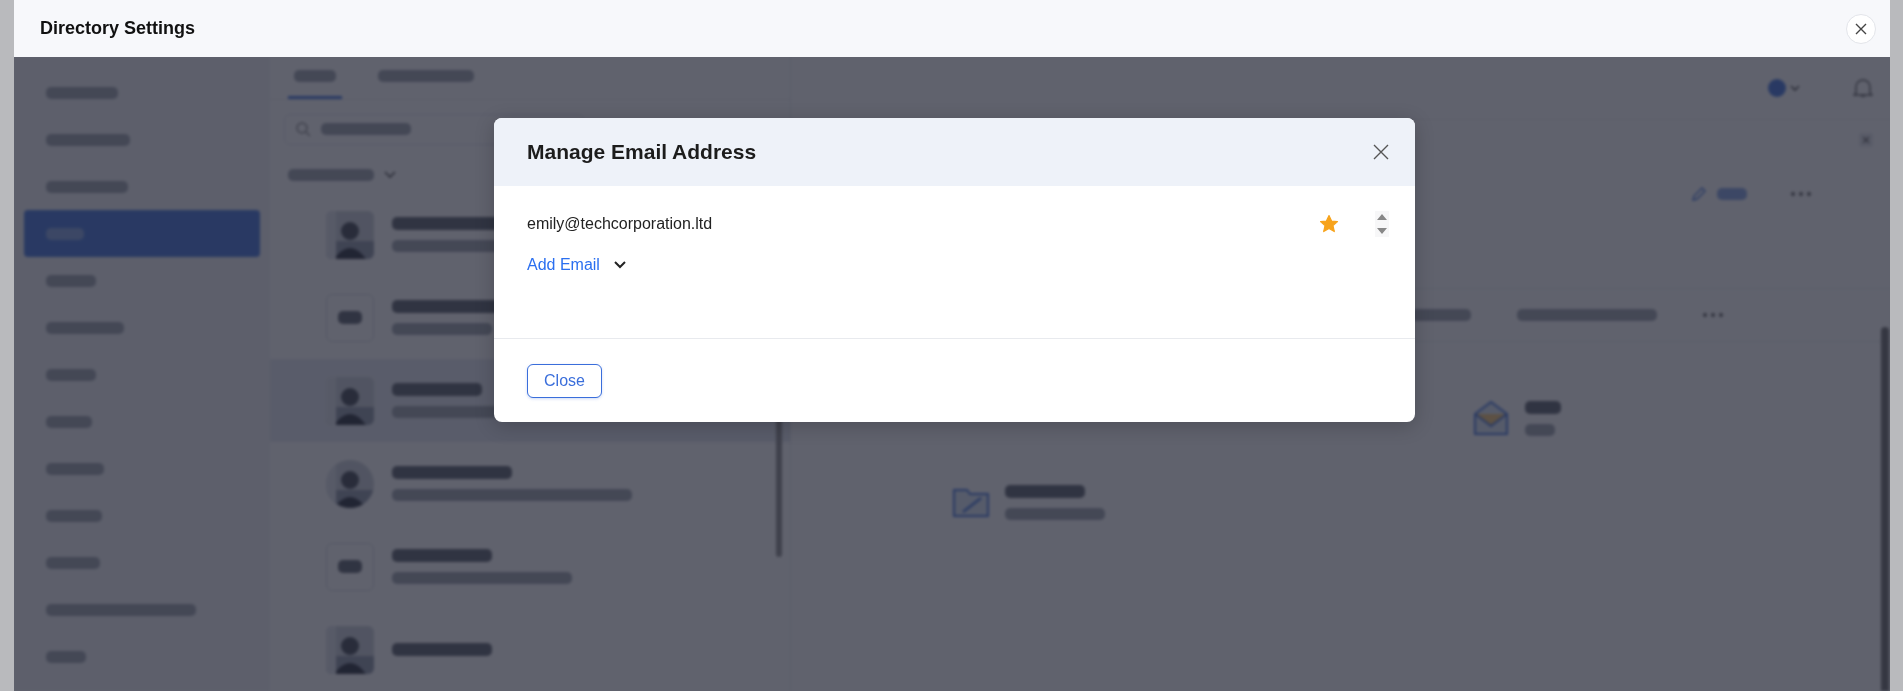 This screenshot has height=691, width=1903. What do you see at coordinates (564, 380) in the screenshot?
I see `close-button: Close` at bounding box center [564, 380].